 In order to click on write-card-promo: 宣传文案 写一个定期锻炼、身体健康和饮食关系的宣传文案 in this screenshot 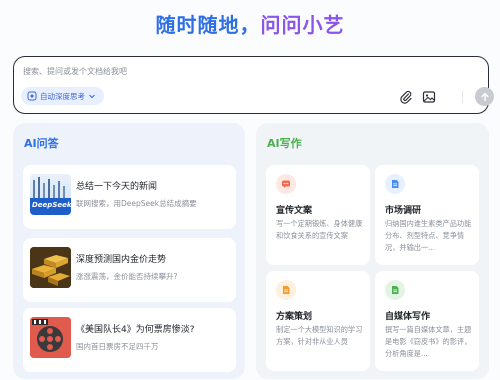, I will do `click(318, 215)`.